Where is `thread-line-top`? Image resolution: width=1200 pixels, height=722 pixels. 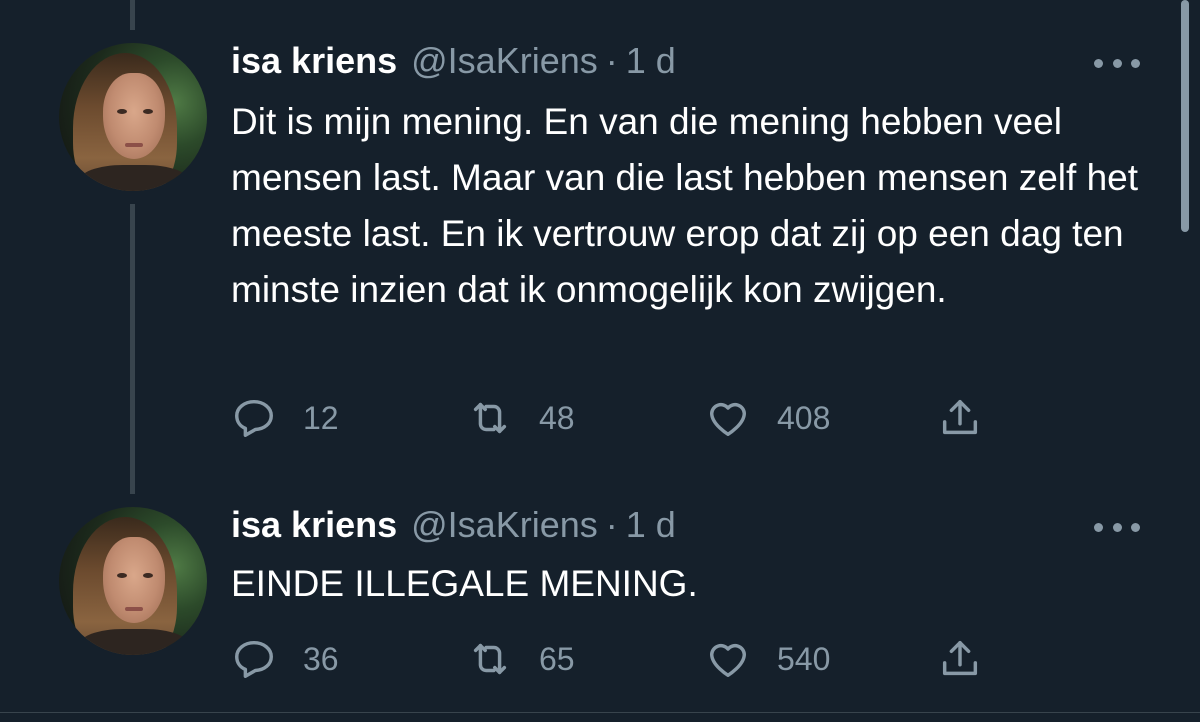
thread-line-top is located at coordinates (132, 15).